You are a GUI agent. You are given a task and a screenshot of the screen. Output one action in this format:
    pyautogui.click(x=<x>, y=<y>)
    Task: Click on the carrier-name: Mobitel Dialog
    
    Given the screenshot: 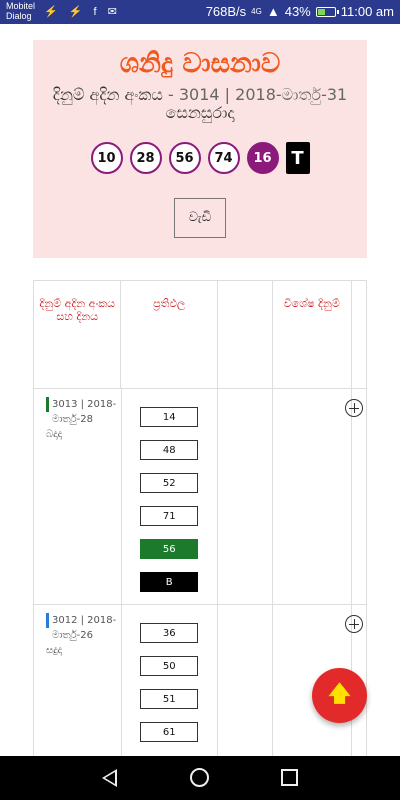 What is the action you would take?
    pyautogui.click(x=21, y=11)
    